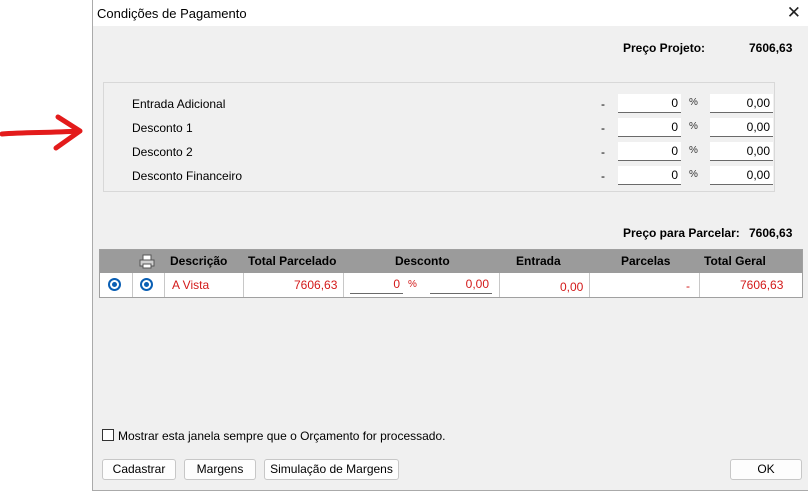 Image resolution: width=808 pixels, height=491 pixels. I want to click on row-parcelas: -, so click(688, 286).